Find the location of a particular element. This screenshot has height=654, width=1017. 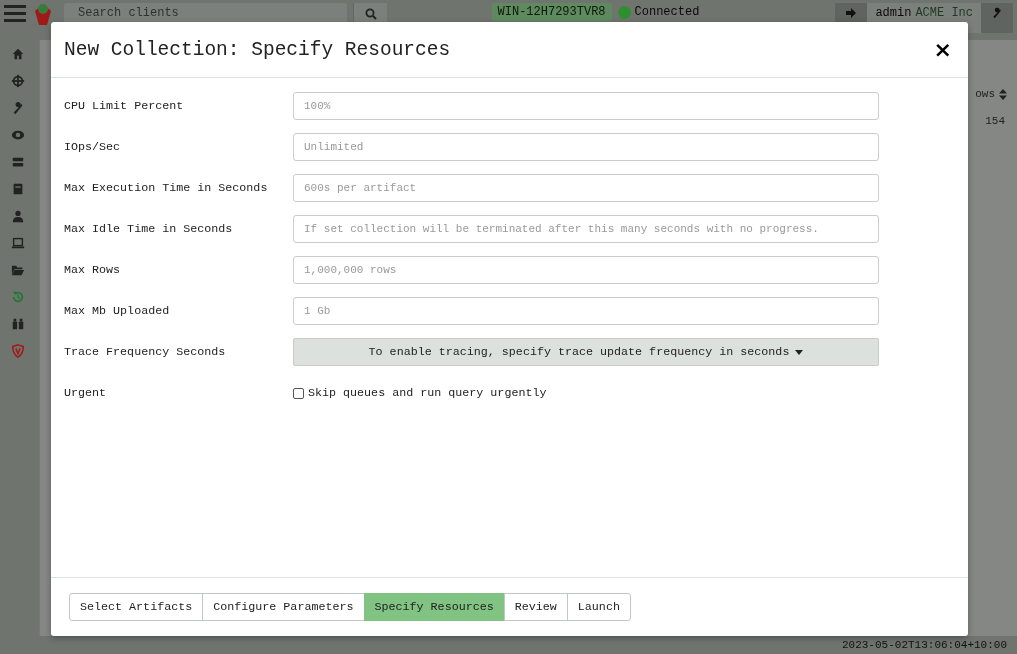

step-tab: Review is located at coordinates (535, 607).